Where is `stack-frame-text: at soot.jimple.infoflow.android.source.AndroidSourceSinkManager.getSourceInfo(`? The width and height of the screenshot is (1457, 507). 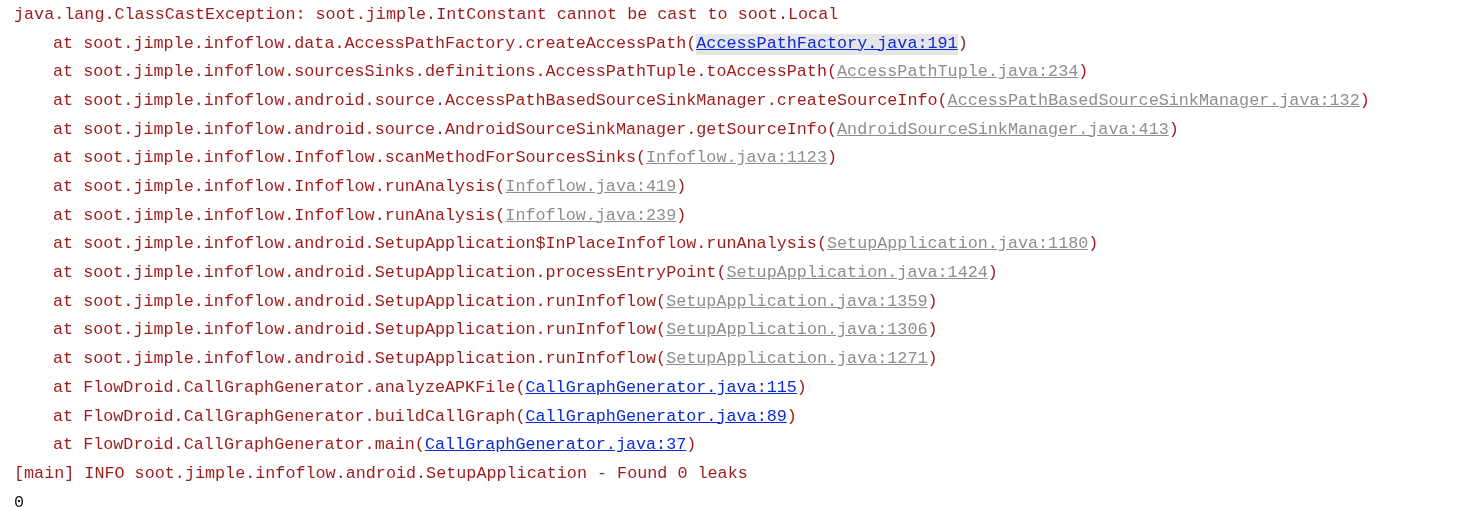 stack-frame-text: at soot.jimple.infoflow.android.source.AndroidSourceSinkManager.getSourceInfo( is located at coordinates (445, 130).